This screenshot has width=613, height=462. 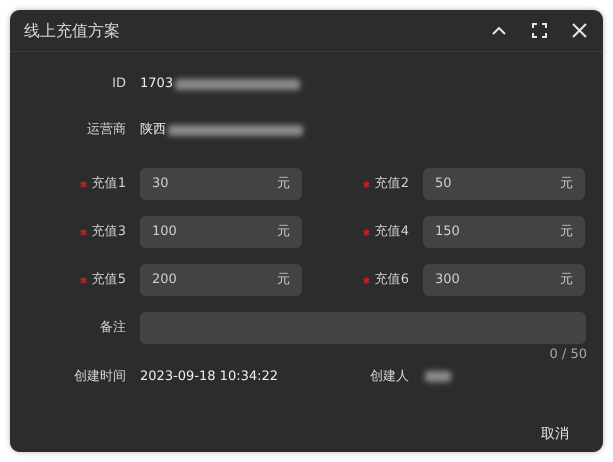 What do you see at coordinates (389, 377) in the screenshot?
I see `field-label: 创建人` at bounding box center [389, 377].